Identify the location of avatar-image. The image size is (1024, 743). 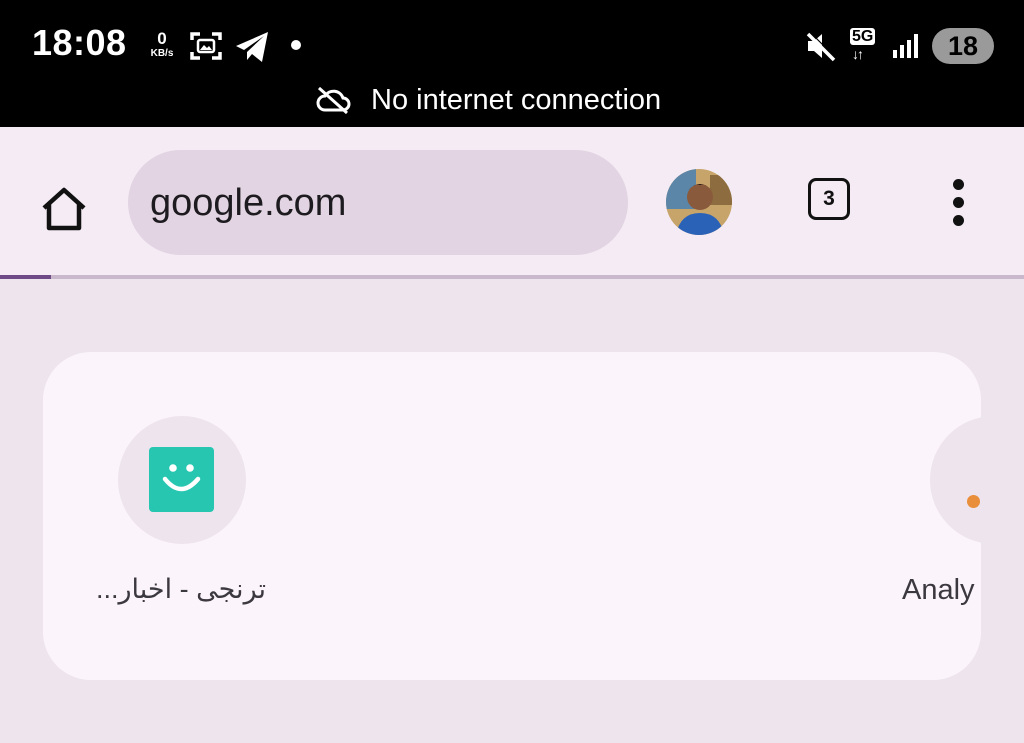
(699, 202).